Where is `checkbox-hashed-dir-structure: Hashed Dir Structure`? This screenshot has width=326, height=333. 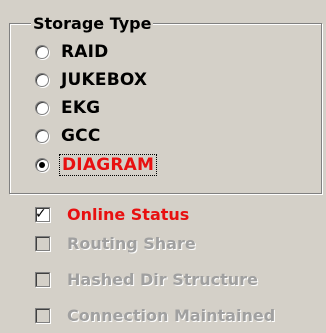 checkbox-hashed-dir-structure: Hashed Dir Structure is located at coordinates (146, 279).